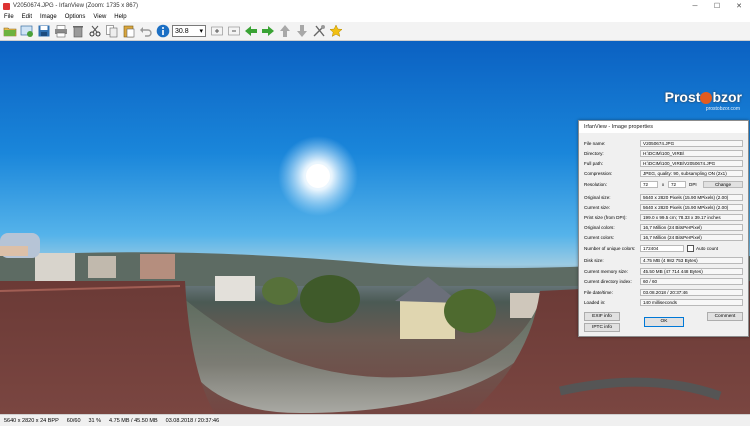 This screenshot has height=426, width=750. I want to click on iptc-info-button: IPTC info, so click(602, 327).